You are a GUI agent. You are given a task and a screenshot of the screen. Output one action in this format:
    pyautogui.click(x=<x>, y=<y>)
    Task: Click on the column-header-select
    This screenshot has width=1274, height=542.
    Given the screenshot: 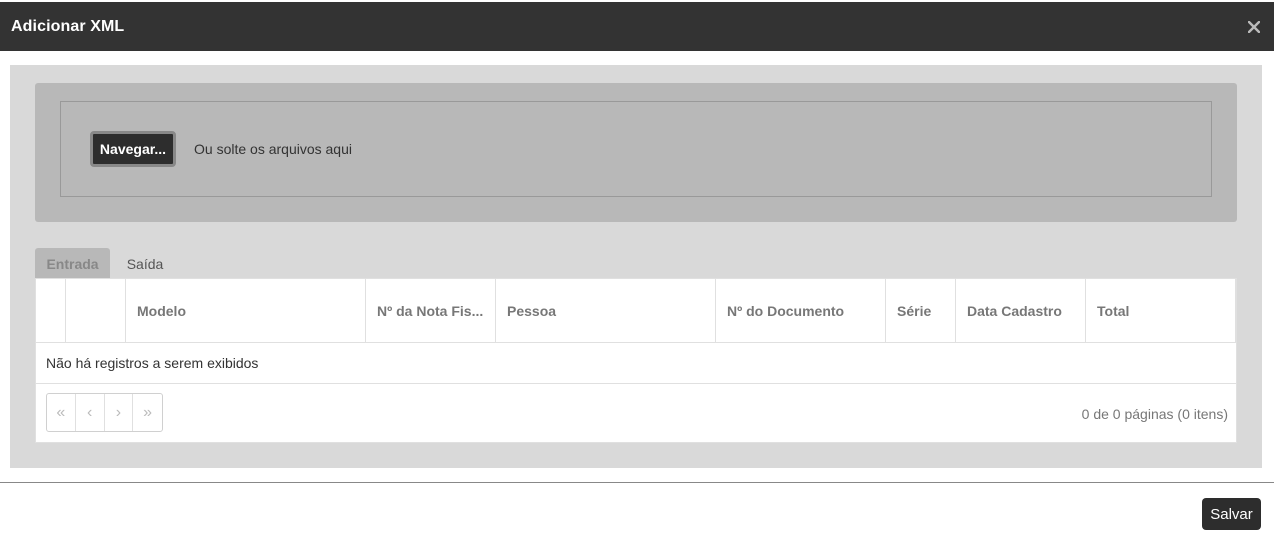 What is the action you would take?
    pyautogui.click(x=51, y=310)
    